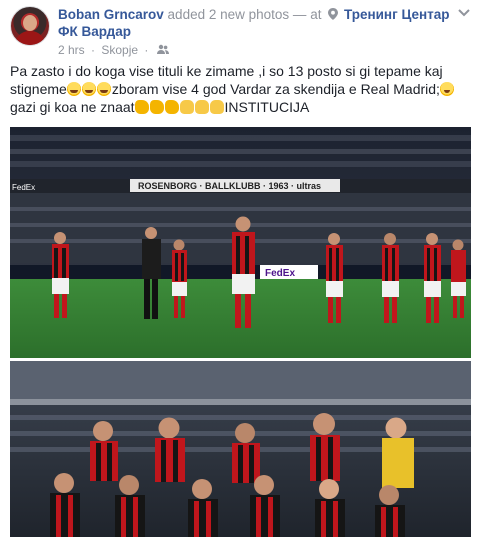  I want to click on post-text-part3: gazi gi koa ne znaat, so click(72, 107).